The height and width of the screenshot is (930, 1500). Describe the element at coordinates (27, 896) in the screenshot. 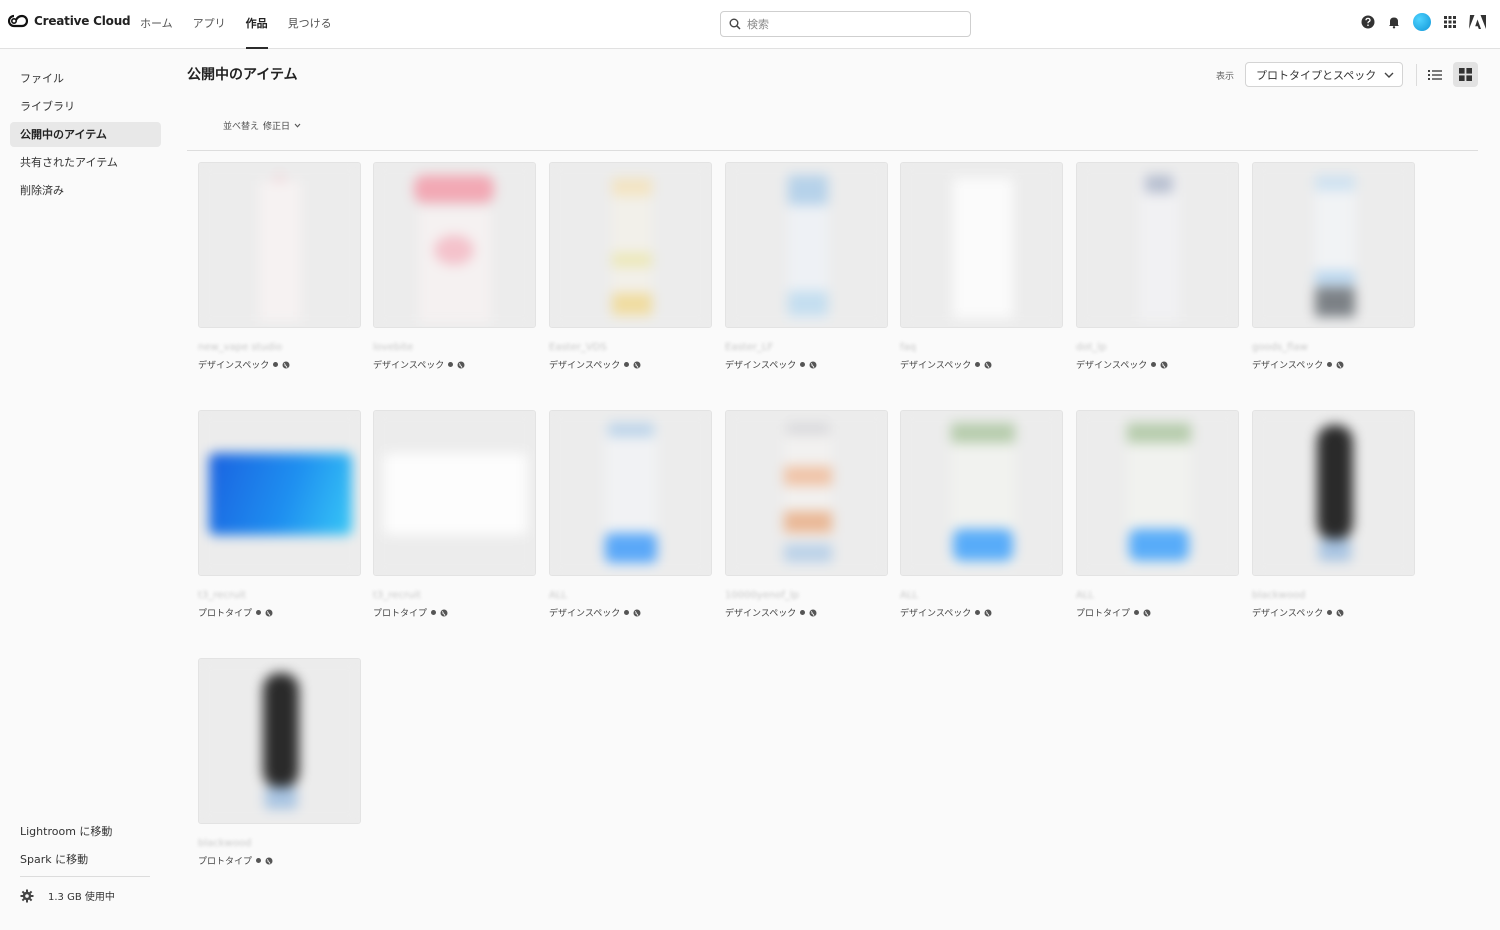

I see `gear-icon` at that location.